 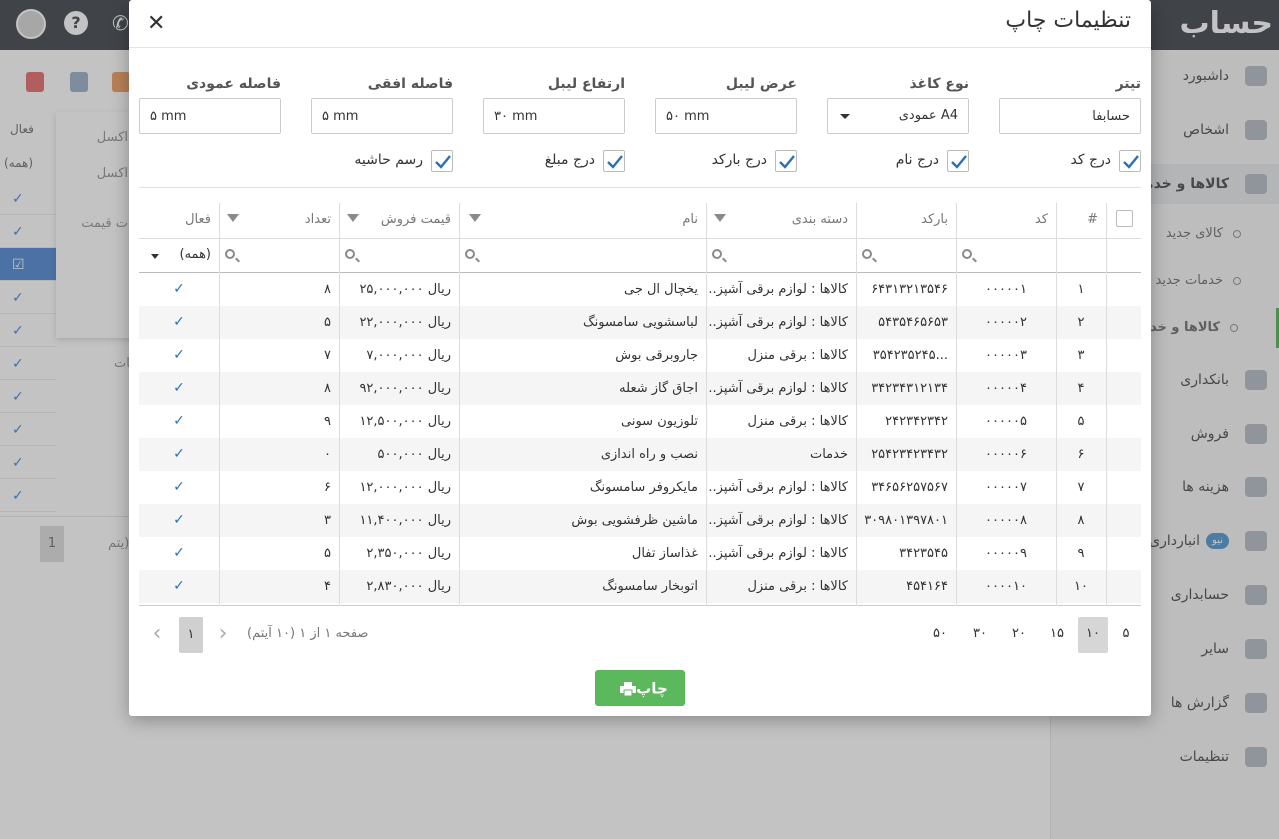 What do you see at coordinates (1081, 586) in the screenshot?
I see `cell-index: ۱۰` at bounding box center [1081, 586].